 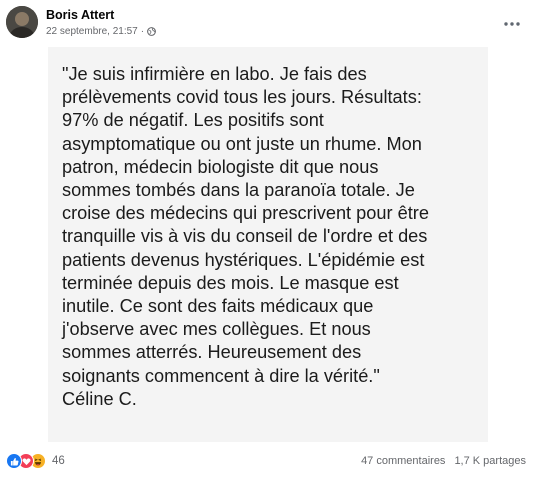 What do you see at coordinates (151, 31) in the screenshot?
I see `globe-icon` at bounding box center [151, 31].